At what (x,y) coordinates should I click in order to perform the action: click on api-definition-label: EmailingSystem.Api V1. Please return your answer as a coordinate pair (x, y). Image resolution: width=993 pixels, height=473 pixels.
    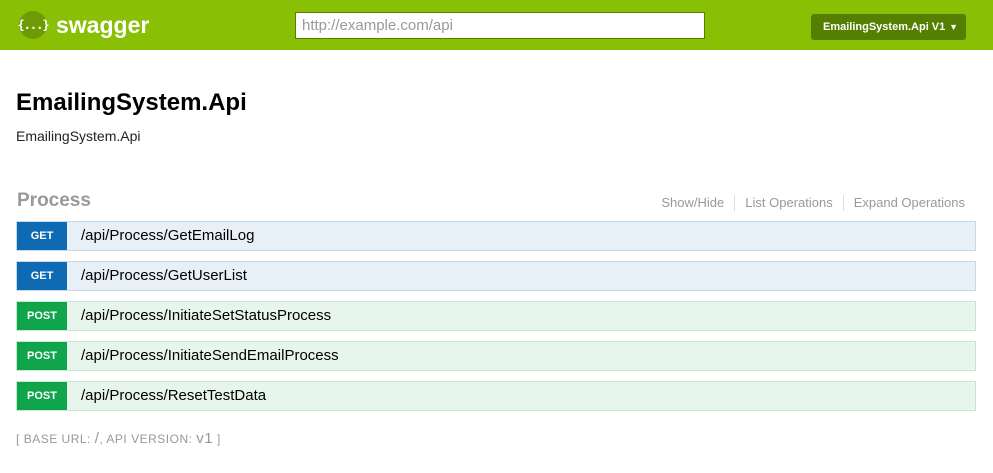
    Looking at the image, I should click on (884, 27).